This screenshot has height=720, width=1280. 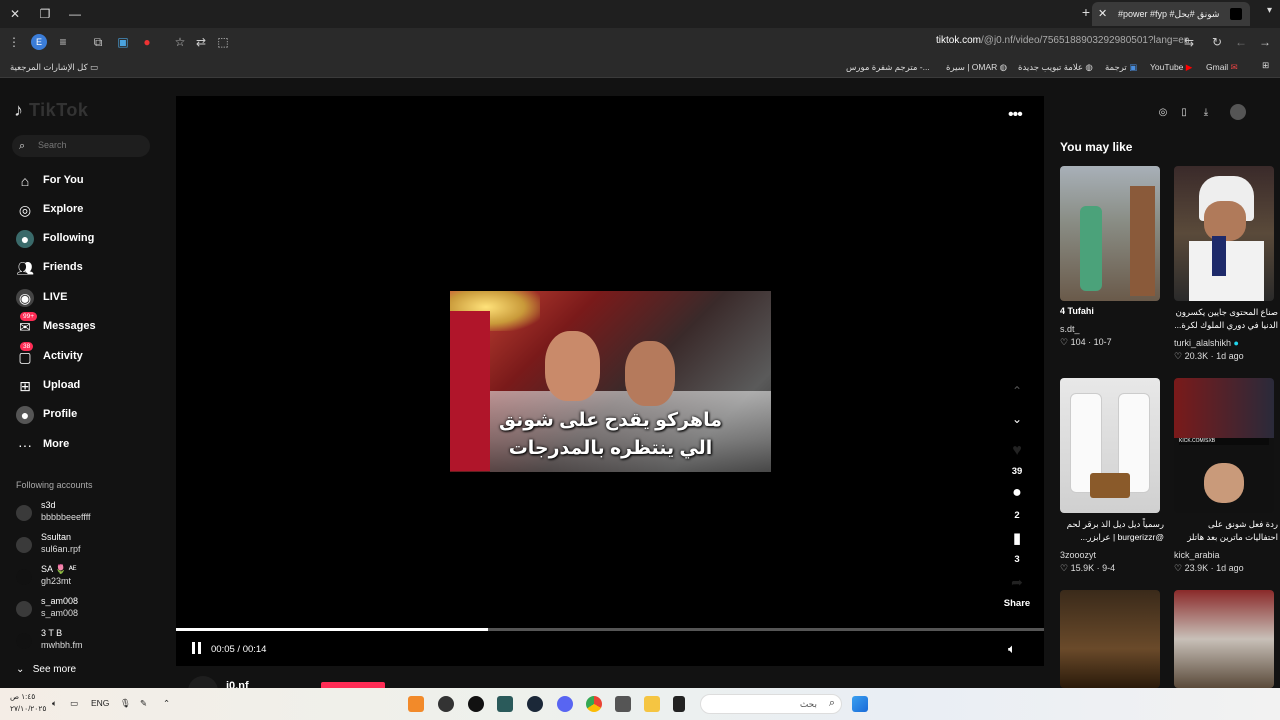 I want to click on bookmark-star-icon: ☆, so click(x=180, y=42).